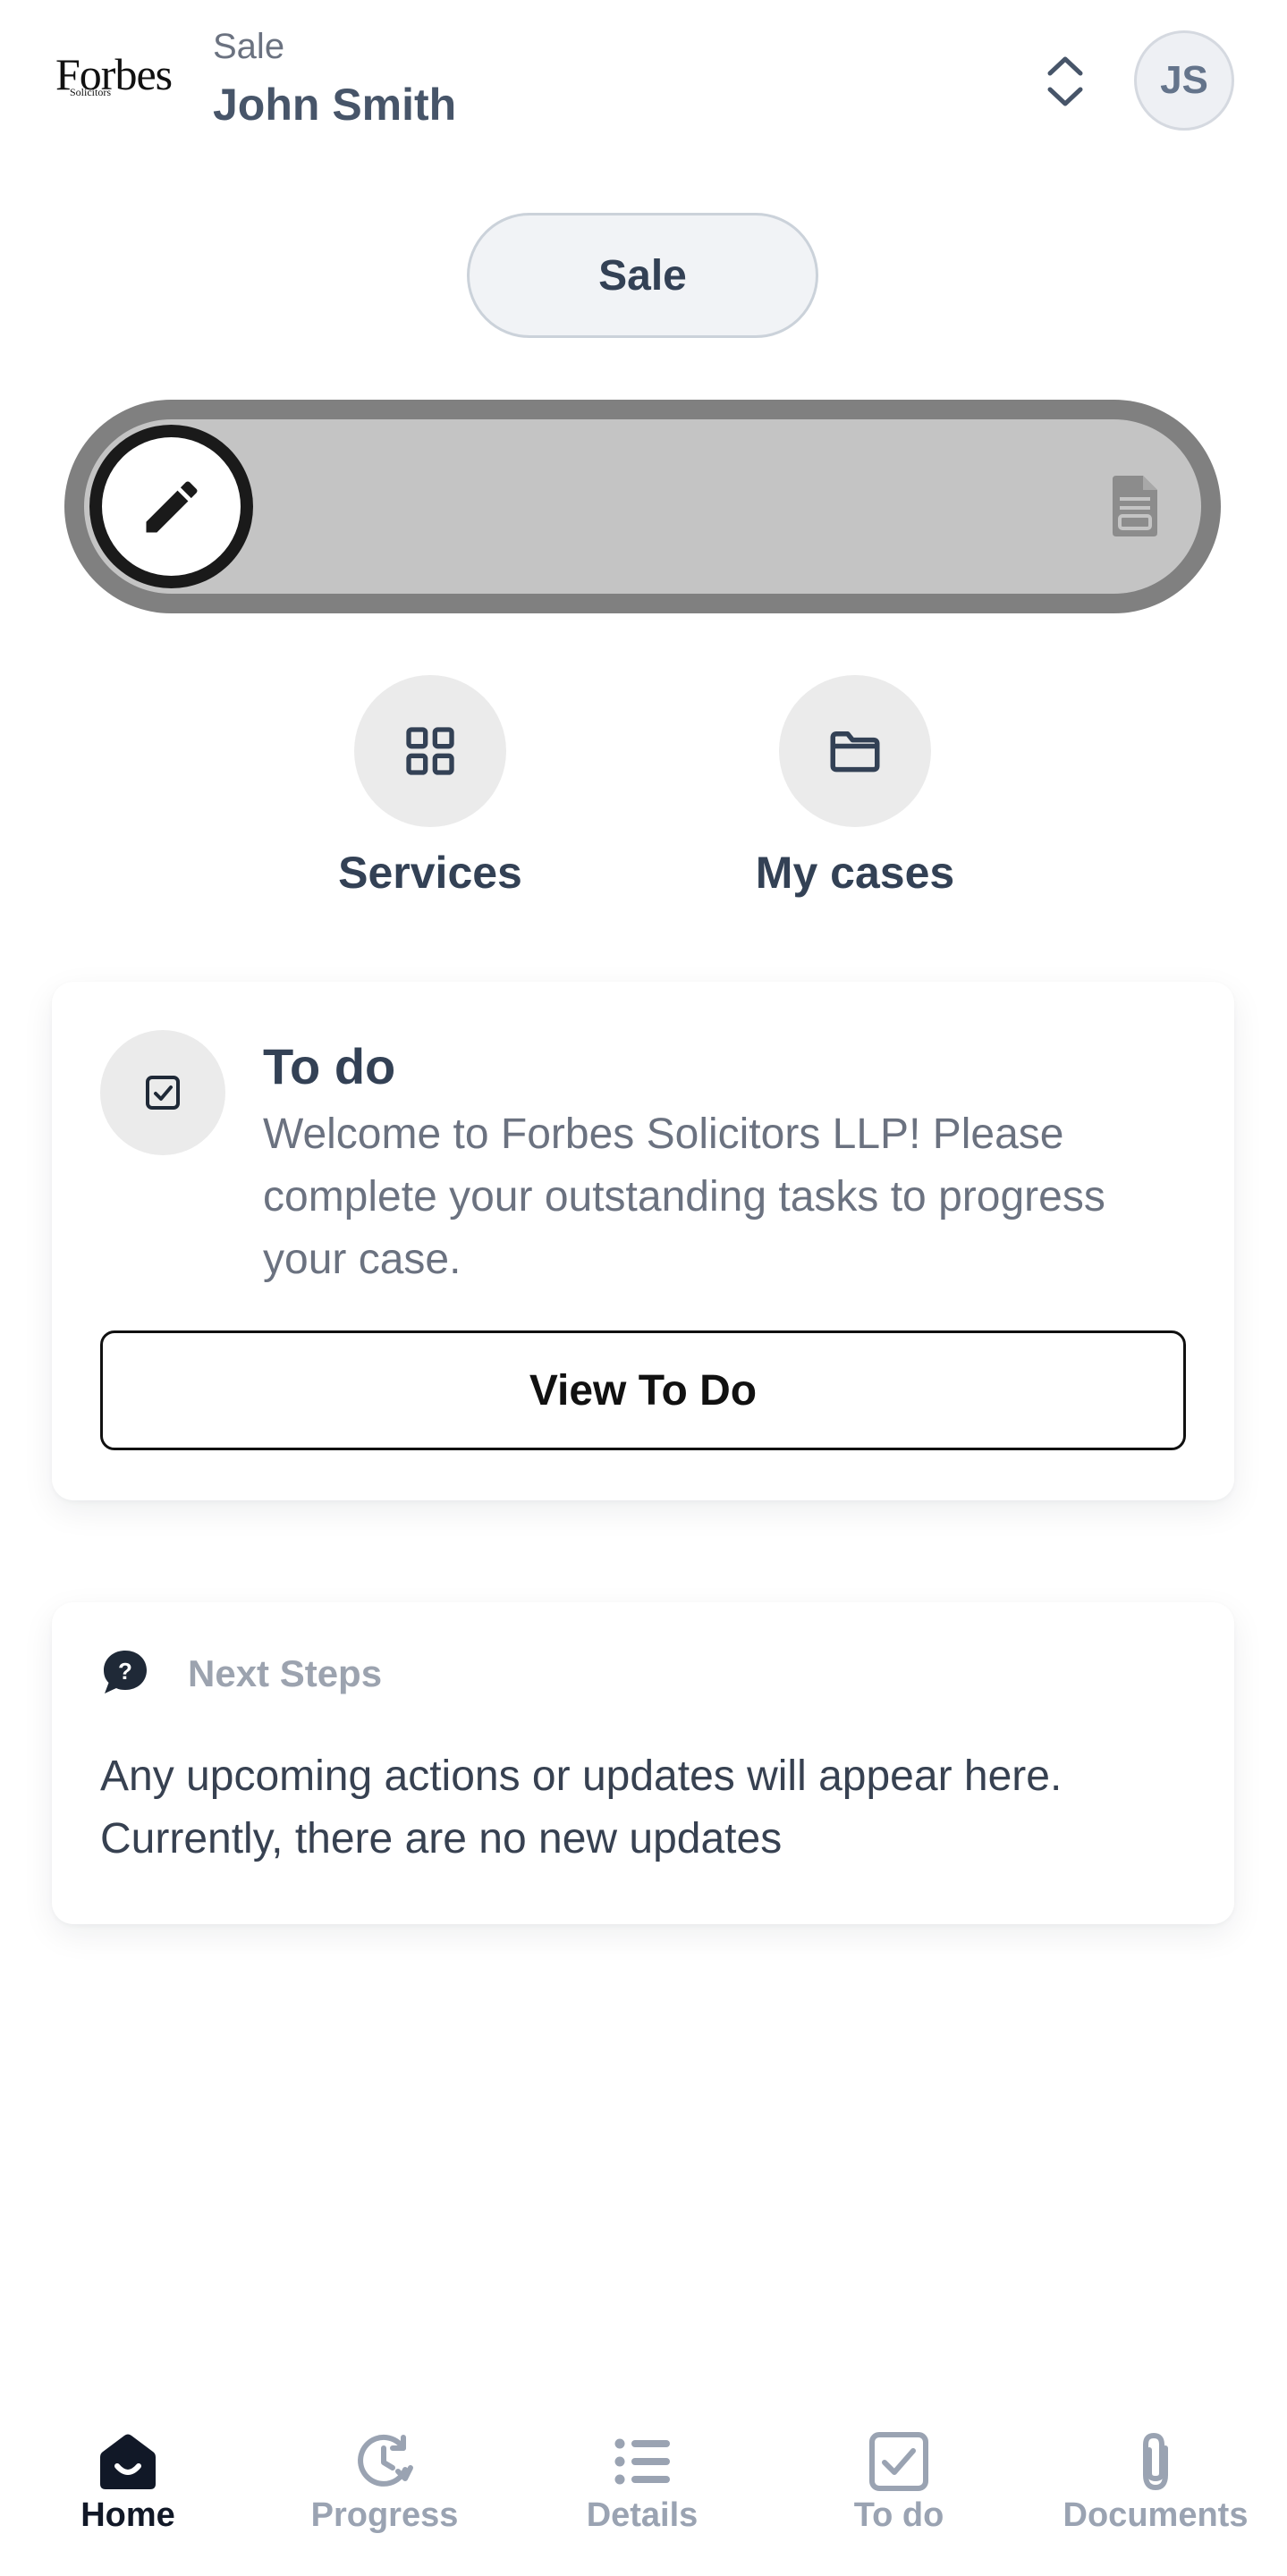 The height and width of the screenshot is (2576, 1287). Describe the element at coordinates (898, 2515) in the screenshot. I see `nav-todo-label: To do` at that location.